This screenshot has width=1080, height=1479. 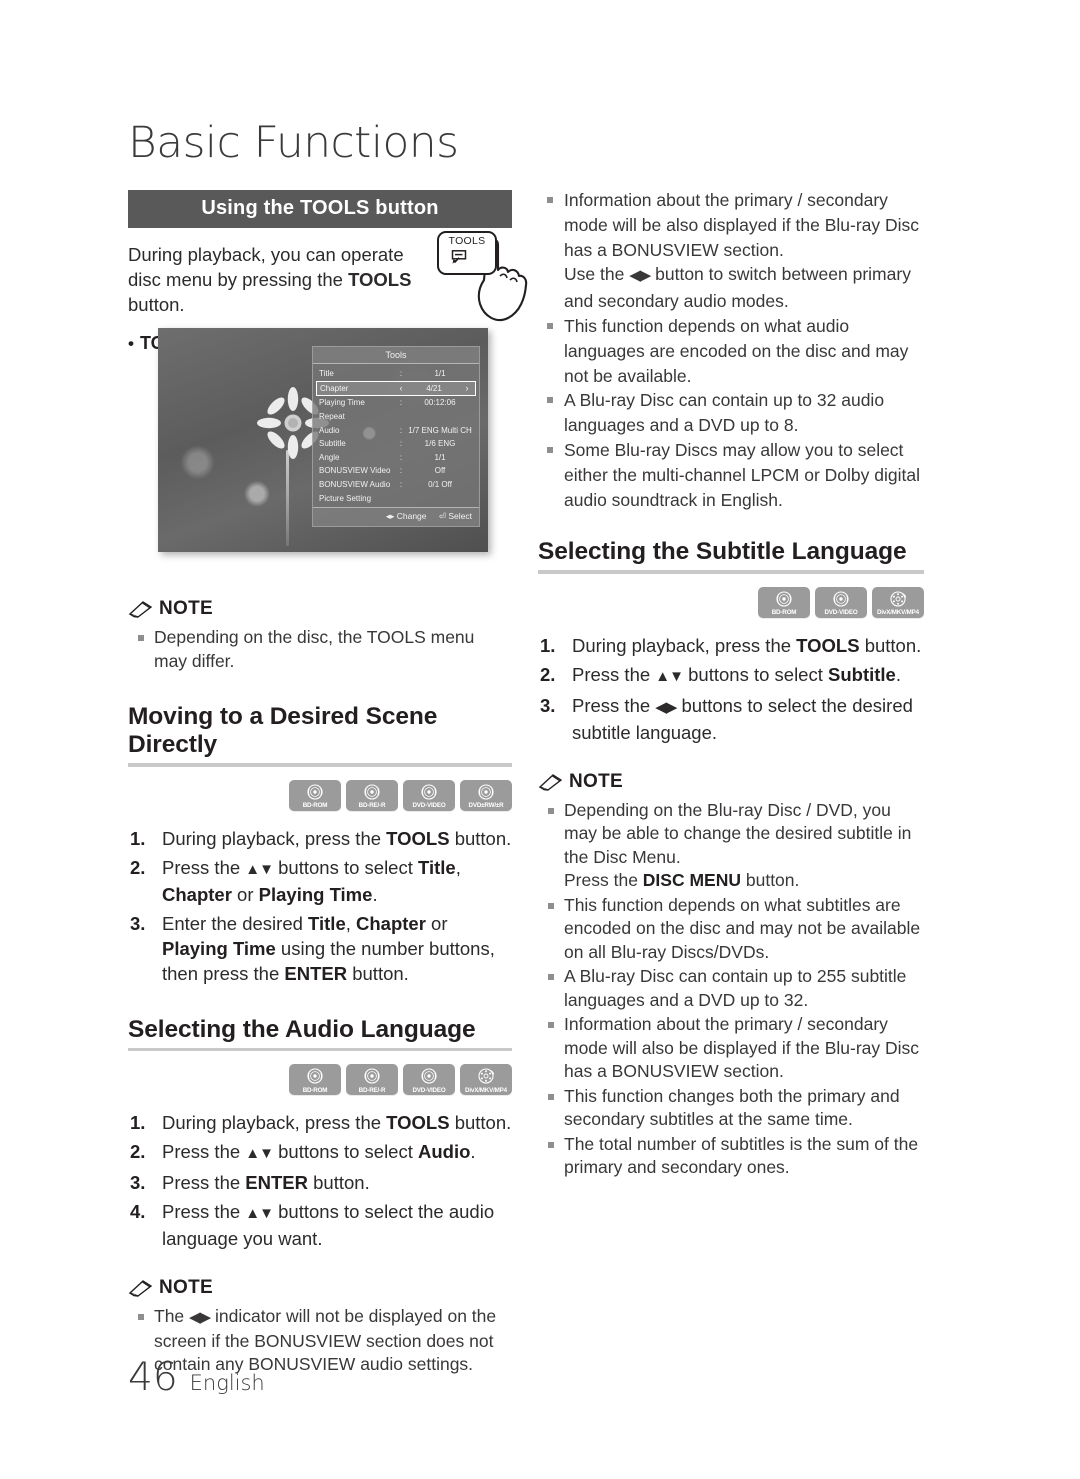 What do you see at coordinates (153, 1377) in the screenshot?
I see `page-number: 46` at bounding box center [153, 1377].